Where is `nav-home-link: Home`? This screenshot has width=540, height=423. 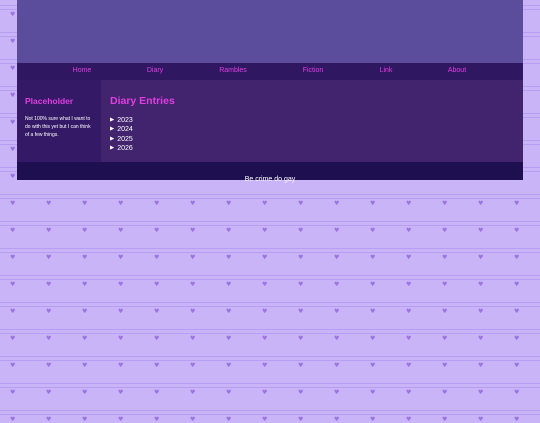 nav-home-link: Home is located at coordinates (82, 70).